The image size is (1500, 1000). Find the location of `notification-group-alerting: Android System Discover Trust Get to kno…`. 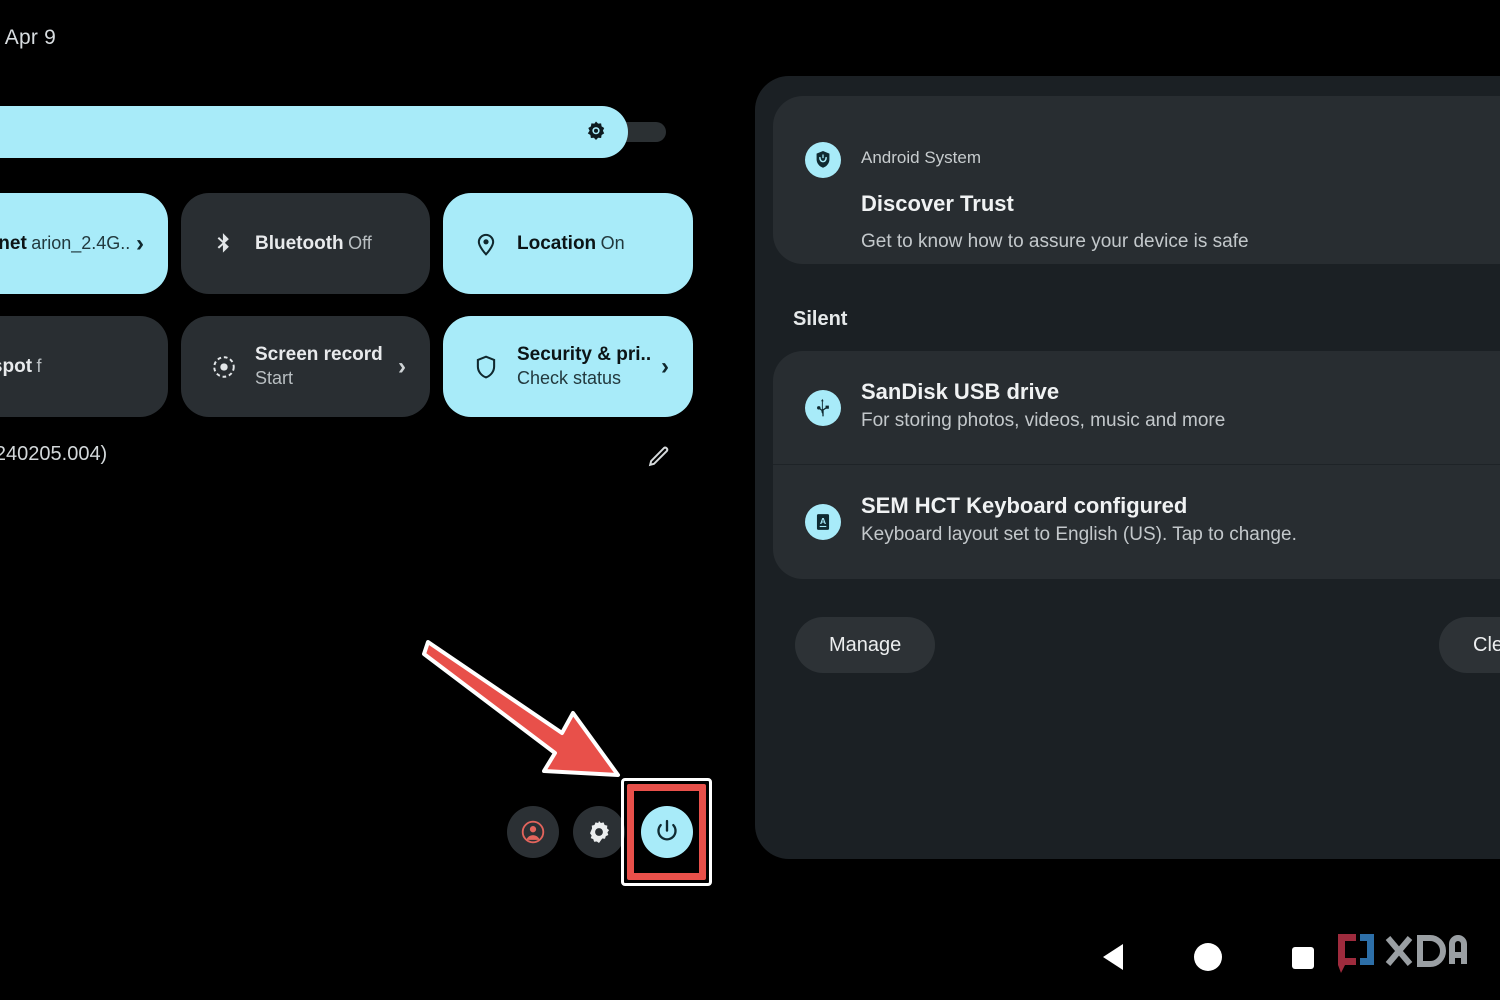

notification-group-alerting: Android System Discover Trust Get to kno… is located at coordinates (1136, 180).